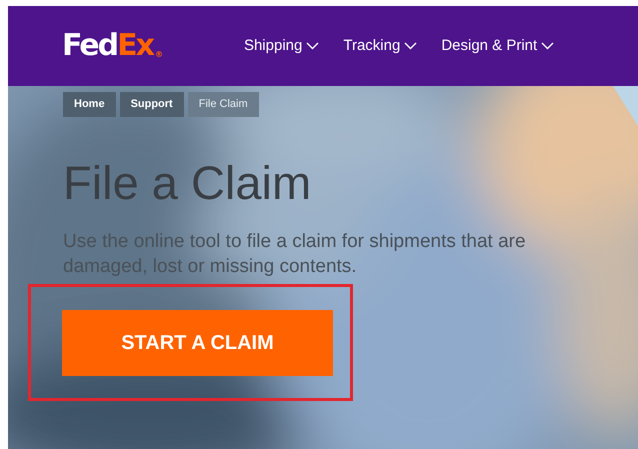 This screenshot has width=638, height=449. What do you see at coordinates (89, 104) in the screenshot?
I see `breadcrumb-link: Home` at bounding box center [89, 104].